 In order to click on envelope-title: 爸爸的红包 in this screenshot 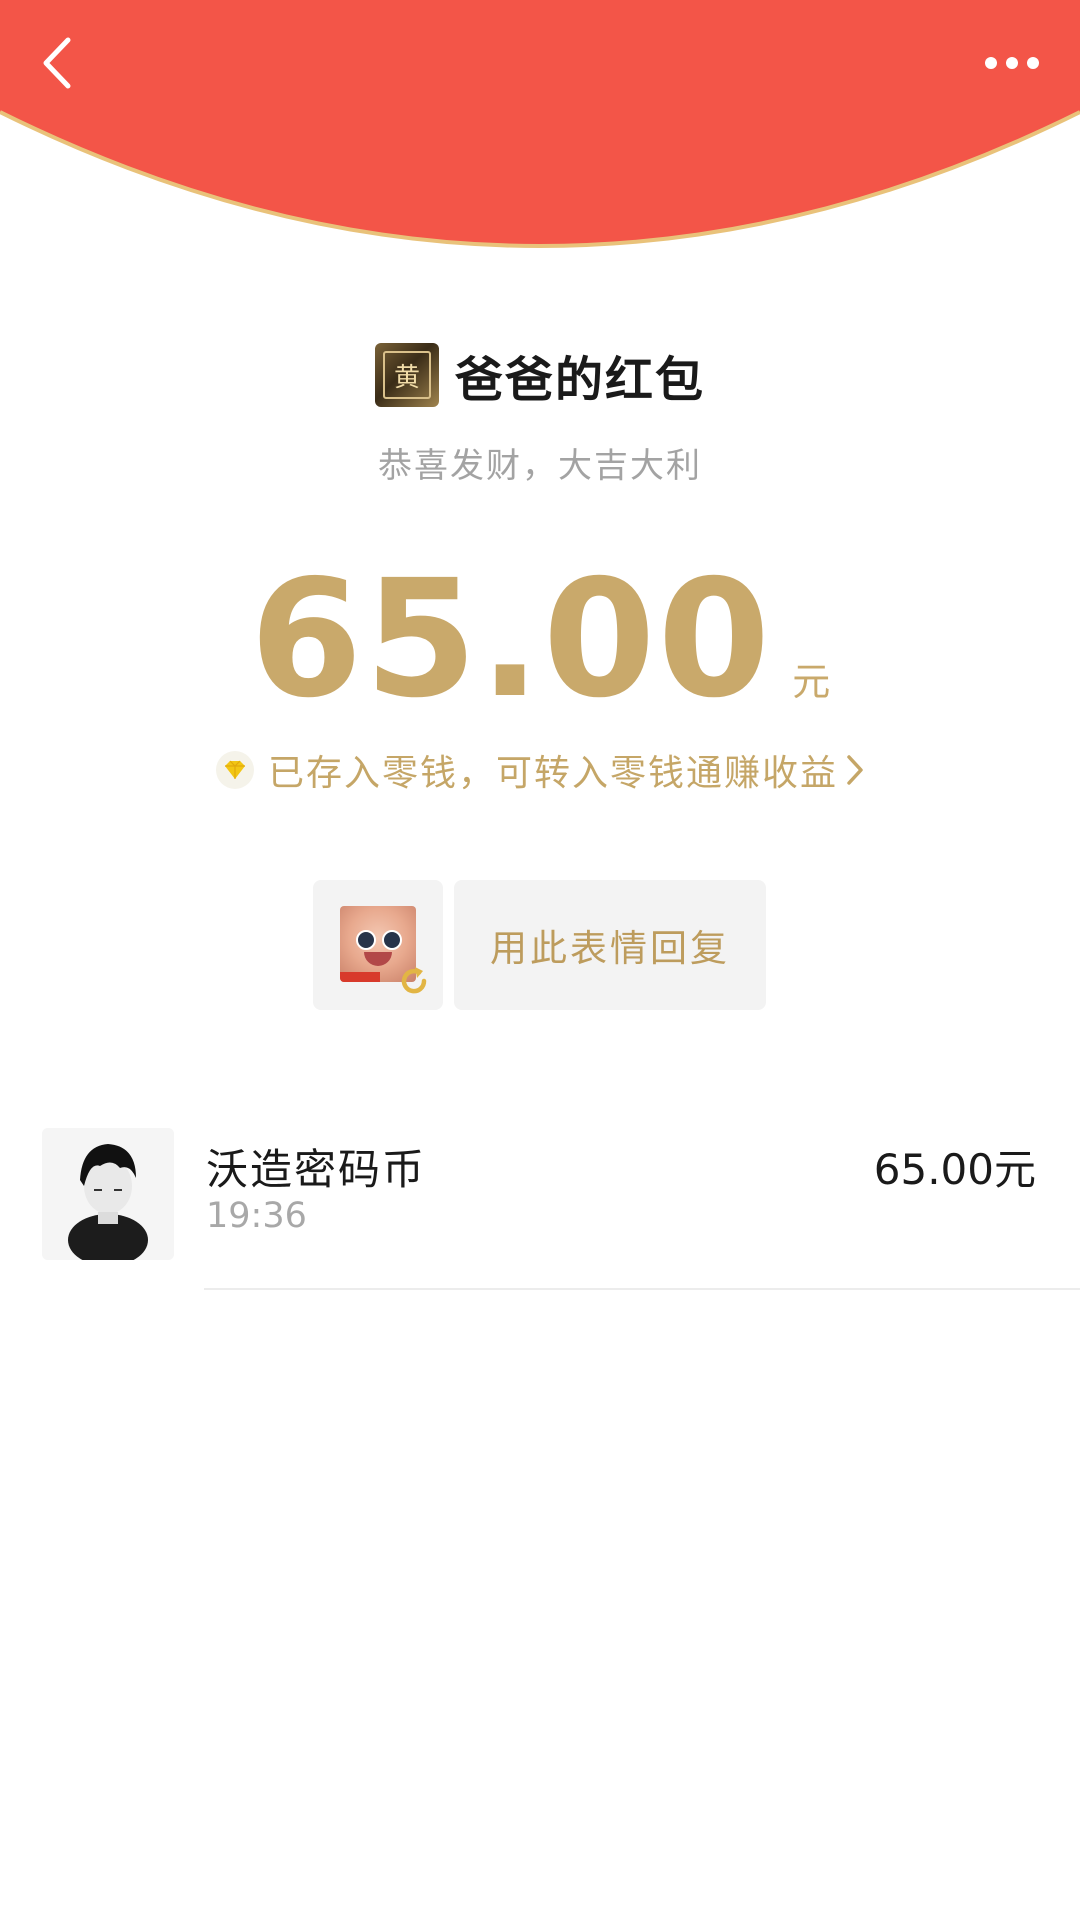, I will do `click(579, 380)`.